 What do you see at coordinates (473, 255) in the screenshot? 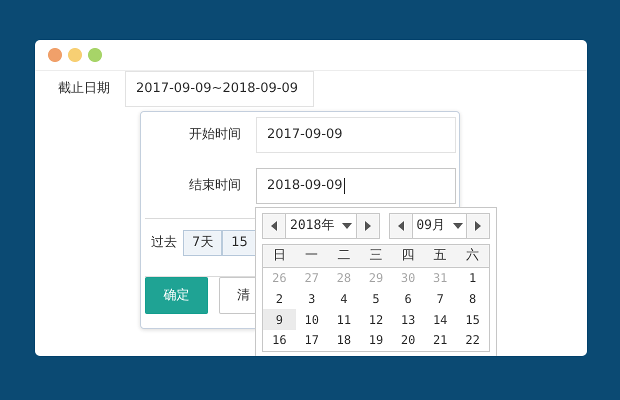
I see `weekday-header: 六` at bounding box center [473, 255].